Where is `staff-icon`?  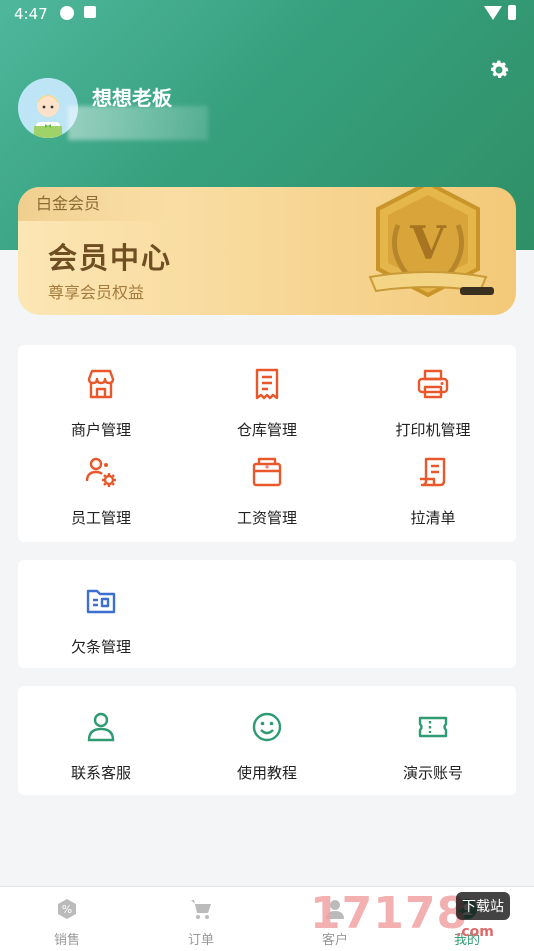 staff-icon is located at coordinates (100, 472).